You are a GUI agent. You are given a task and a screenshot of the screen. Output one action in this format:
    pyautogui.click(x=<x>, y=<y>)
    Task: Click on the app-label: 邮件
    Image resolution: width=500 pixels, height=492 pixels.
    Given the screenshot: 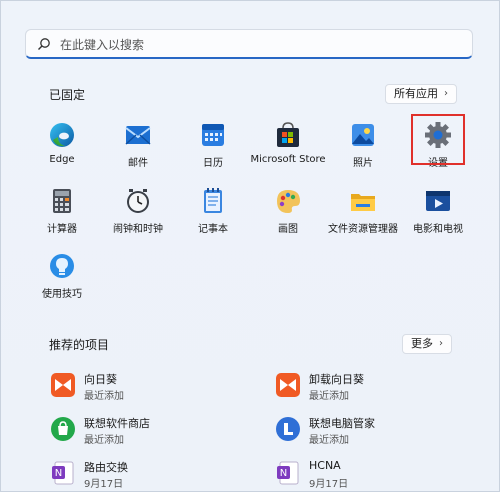 What is the action you would take?
    pyautogui.click(x=138, y=163)
    